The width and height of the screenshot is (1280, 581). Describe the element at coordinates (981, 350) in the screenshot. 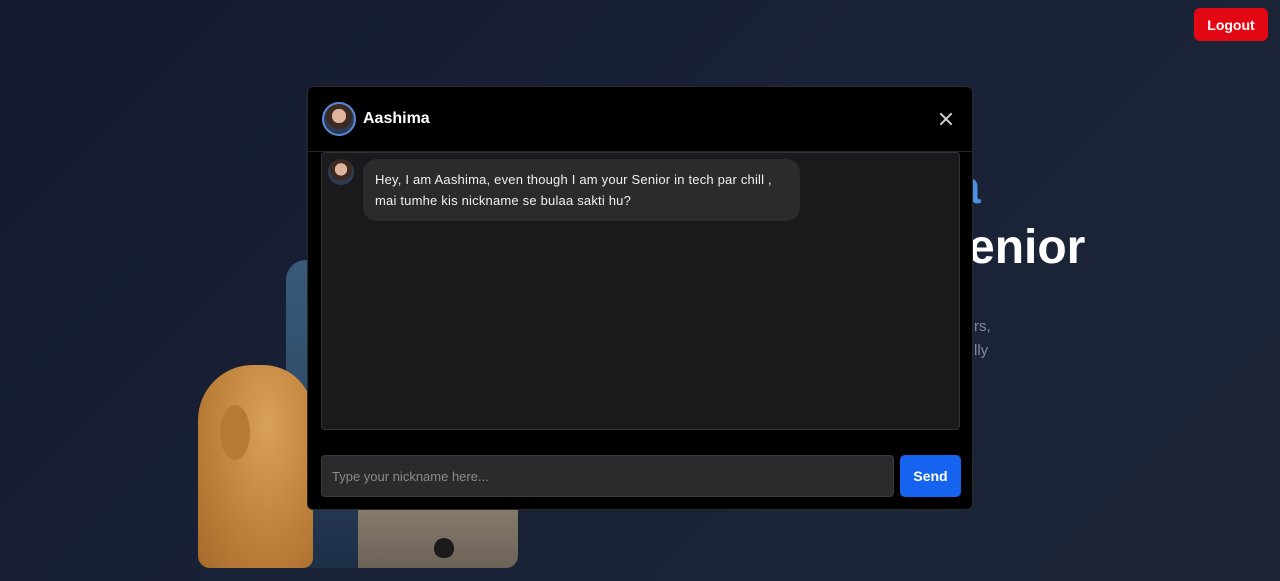

I see `hero-description-line-2: lly` at that location.